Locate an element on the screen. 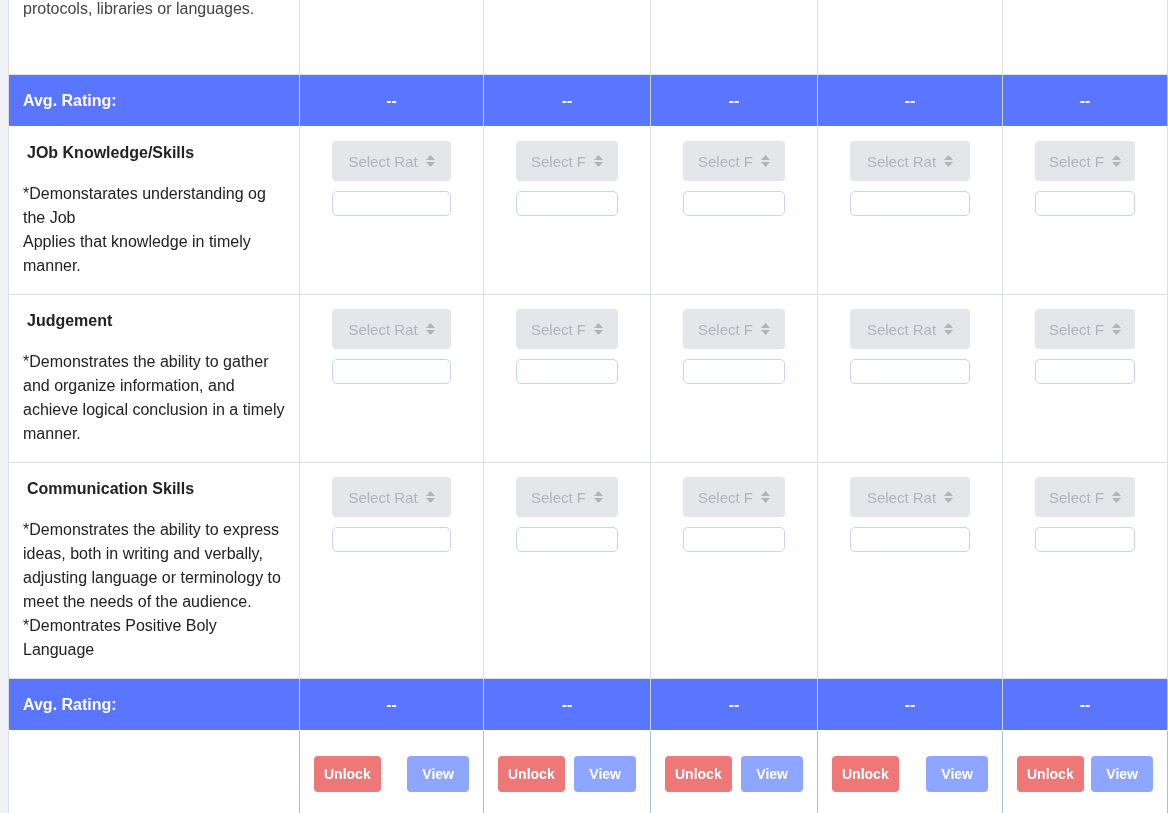 The height and width of the screenshot is (813, 1168). criterion-description: *Demontrates Positive Boly Language is located at coordinates (120, 638).